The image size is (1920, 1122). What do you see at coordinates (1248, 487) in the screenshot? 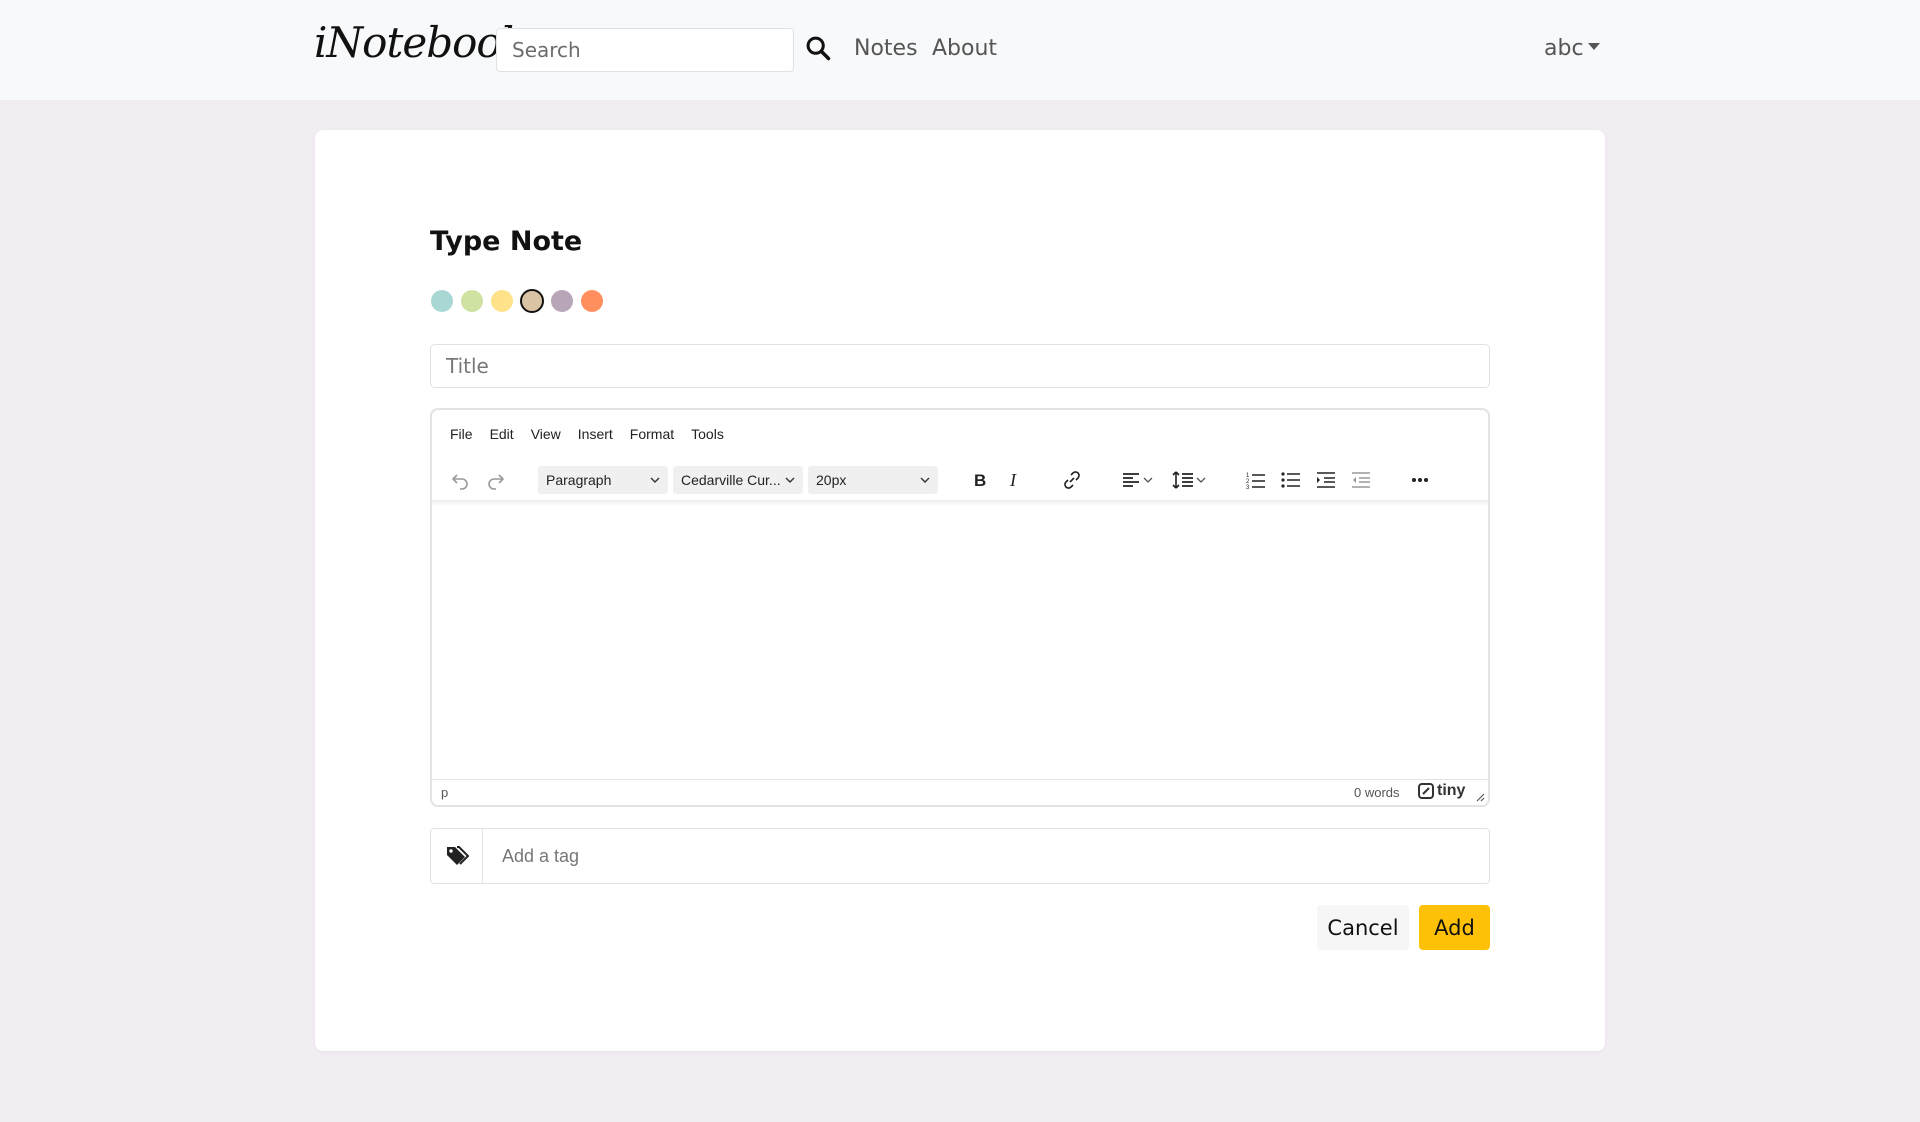
I see `svg-text: 3` at bounding box center [1248, 487].